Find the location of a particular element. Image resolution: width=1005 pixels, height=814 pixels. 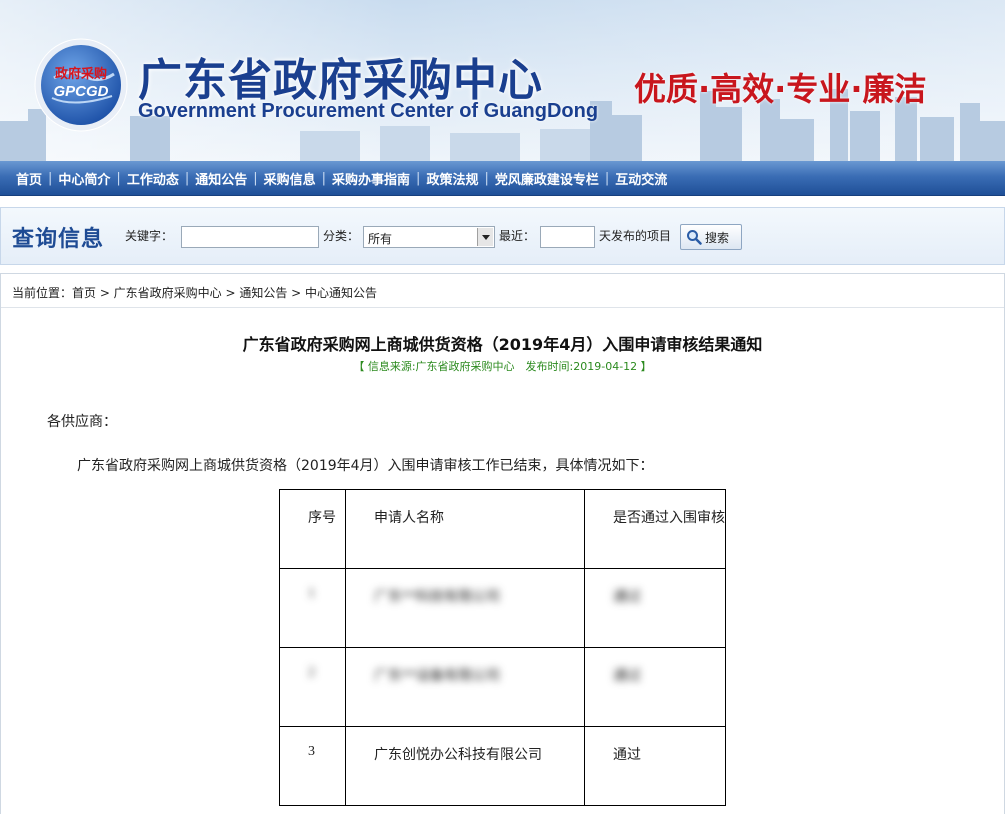

nav-item-policy: 政策法规 is located at coordinates (452, 178).